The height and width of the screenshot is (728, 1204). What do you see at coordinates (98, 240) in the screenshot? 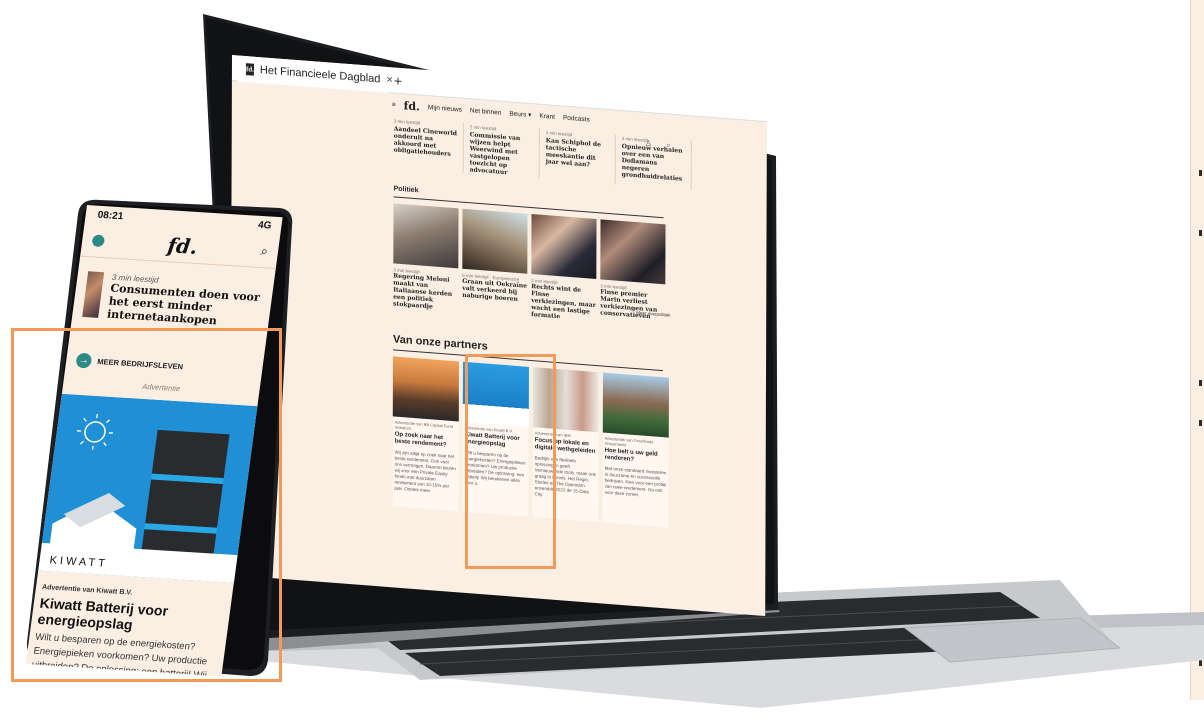
I see `avatar` at bounding box center [98, 240].